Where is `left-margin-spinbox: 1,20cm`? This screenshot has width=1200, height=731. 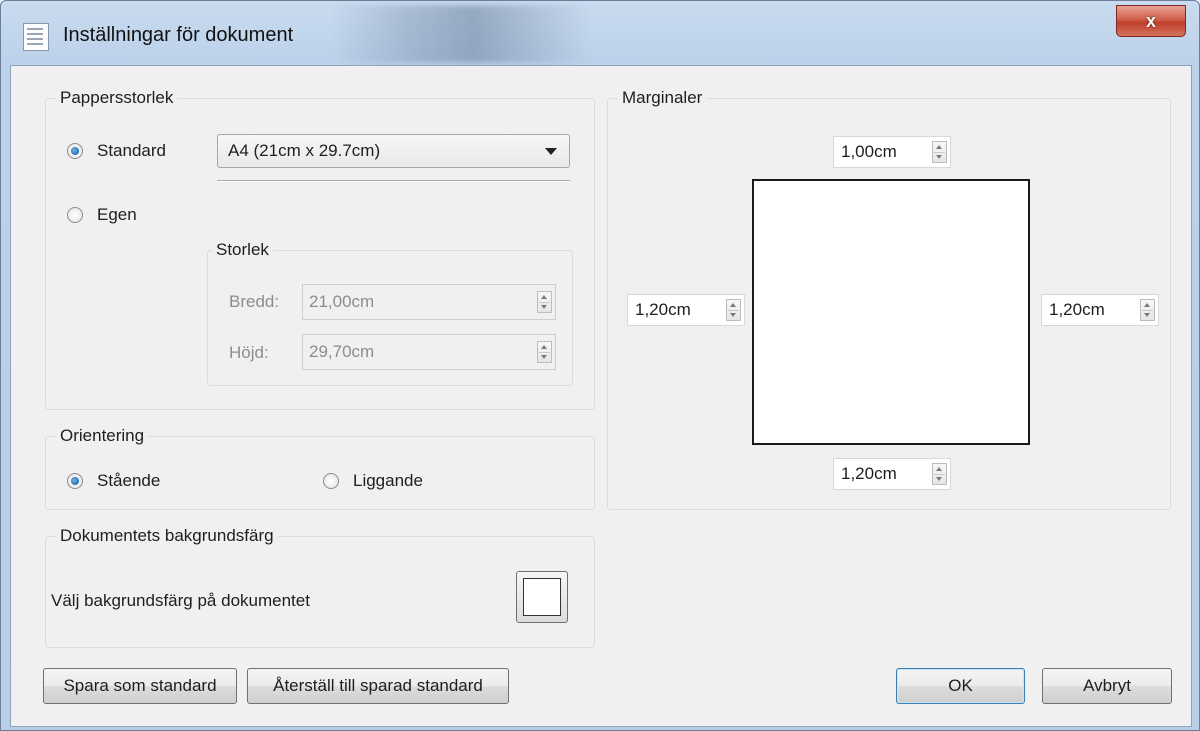
left-margin-spinbox: 1,20cm is located at coordinates (686, 310).